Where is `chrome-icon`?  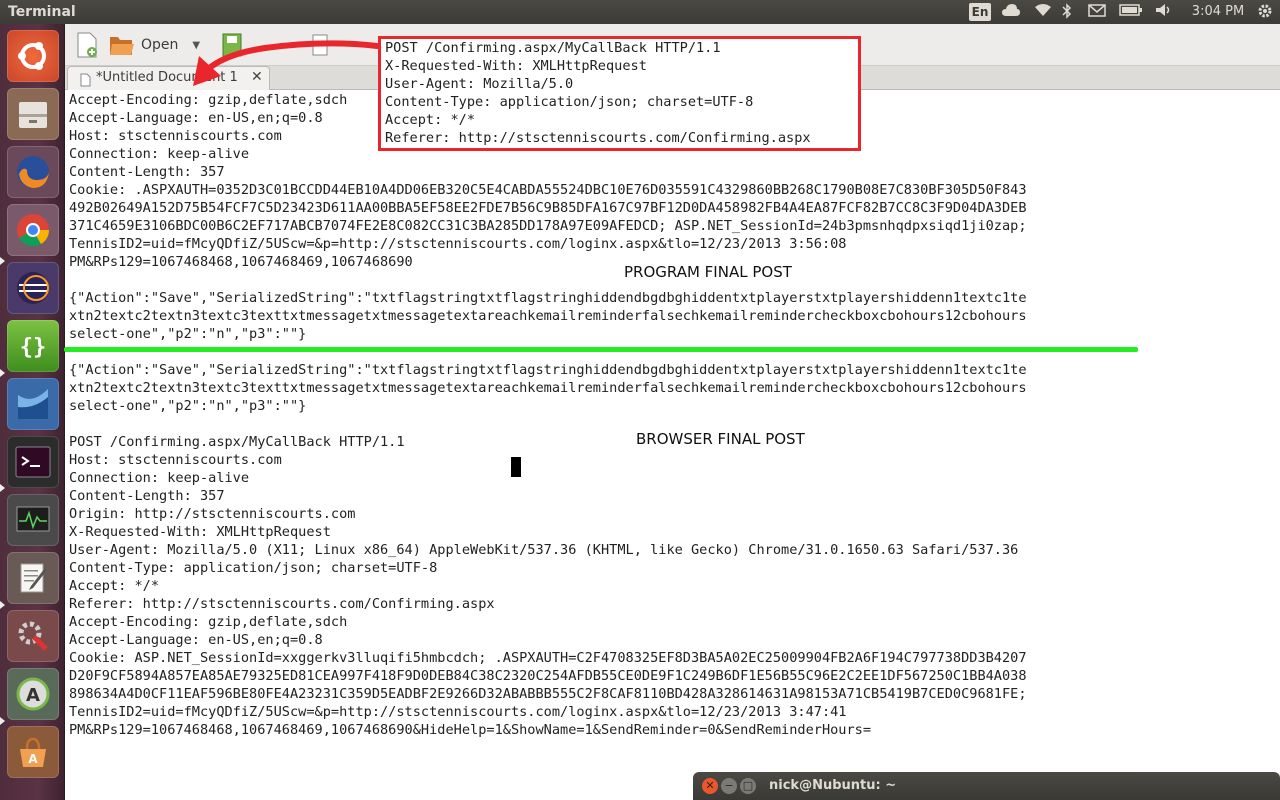 chrome-icon is located at coordinates (33, 230).